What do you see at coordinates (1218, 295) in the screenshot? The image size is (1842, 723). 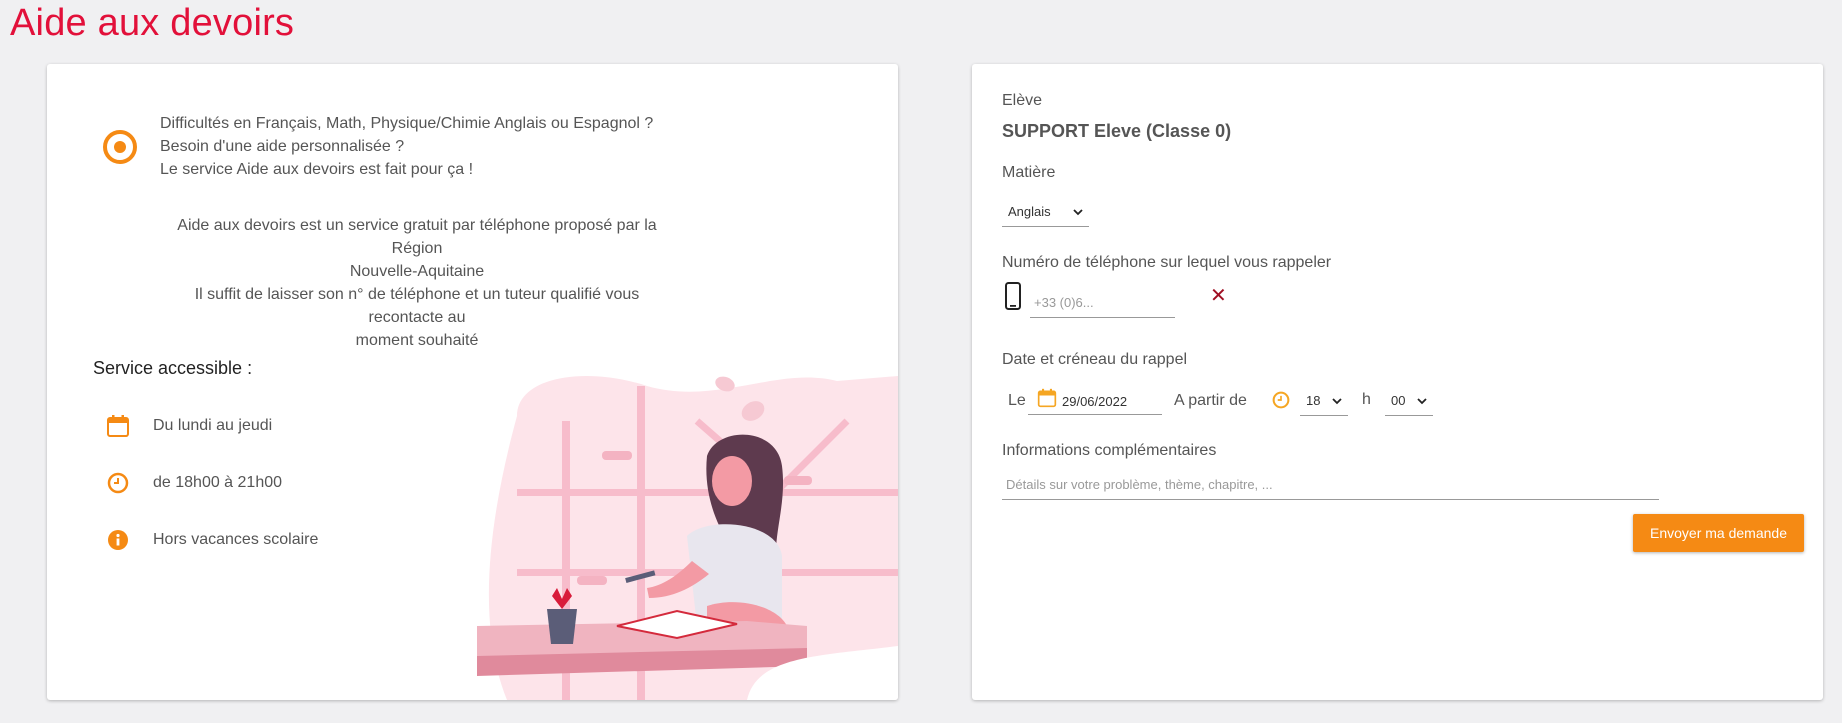 I see `clear-phone-button: ✕` at bounding box center [1218, 295].